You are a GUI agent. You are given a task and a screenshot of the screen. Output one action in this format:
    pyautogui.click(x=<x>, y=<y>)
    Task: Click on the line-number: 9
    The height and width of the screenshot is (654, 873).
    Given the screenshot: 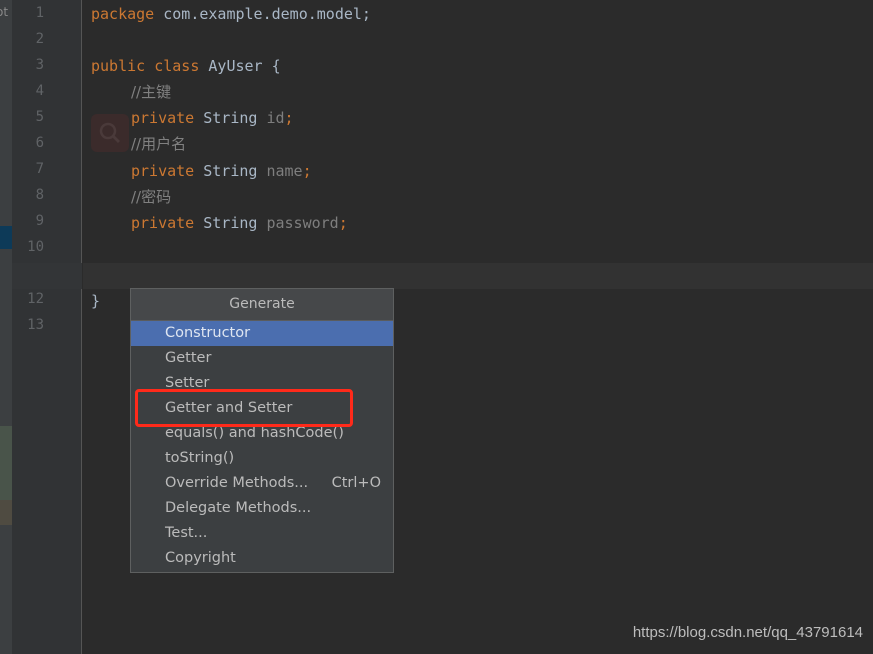 What is the action you would take?
    pyautogui.click(x=28, y=221)
    